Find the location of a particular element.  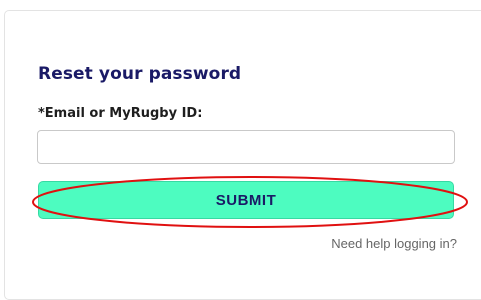

email-field-label: *Email or MyRugby ID: is located at coordinates (120, 113).